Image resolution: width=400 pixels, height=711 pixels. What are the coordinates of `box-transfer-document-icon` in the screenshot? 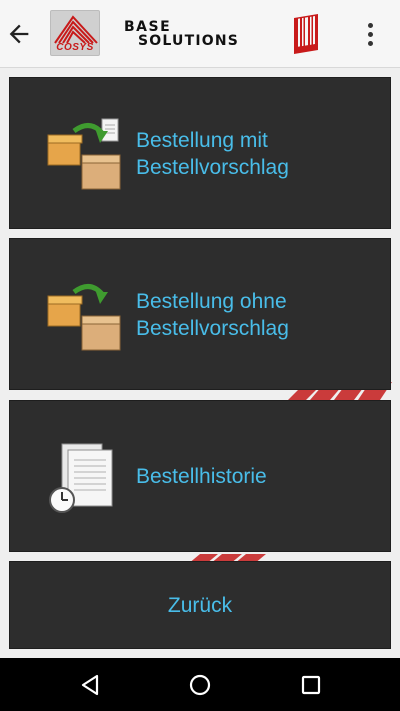 It's located at (84, 154).